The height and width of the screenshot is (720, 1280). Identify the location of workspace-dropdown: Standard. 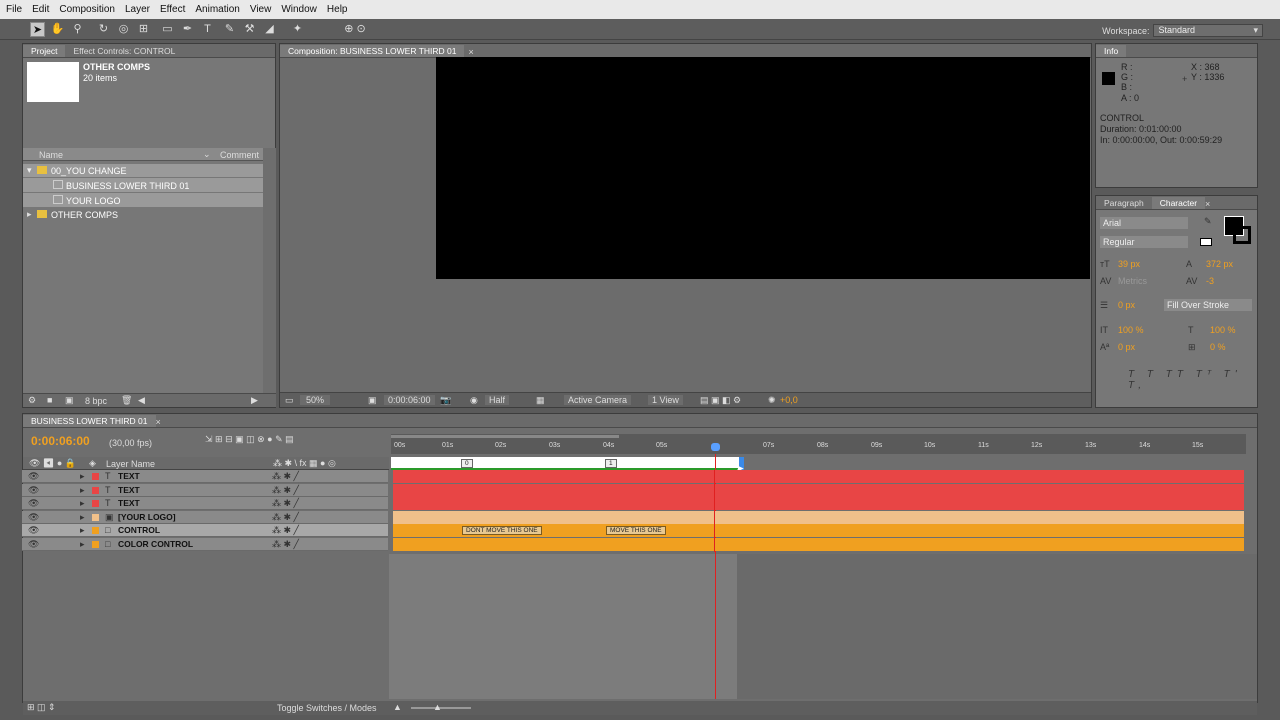
(1208, 30).